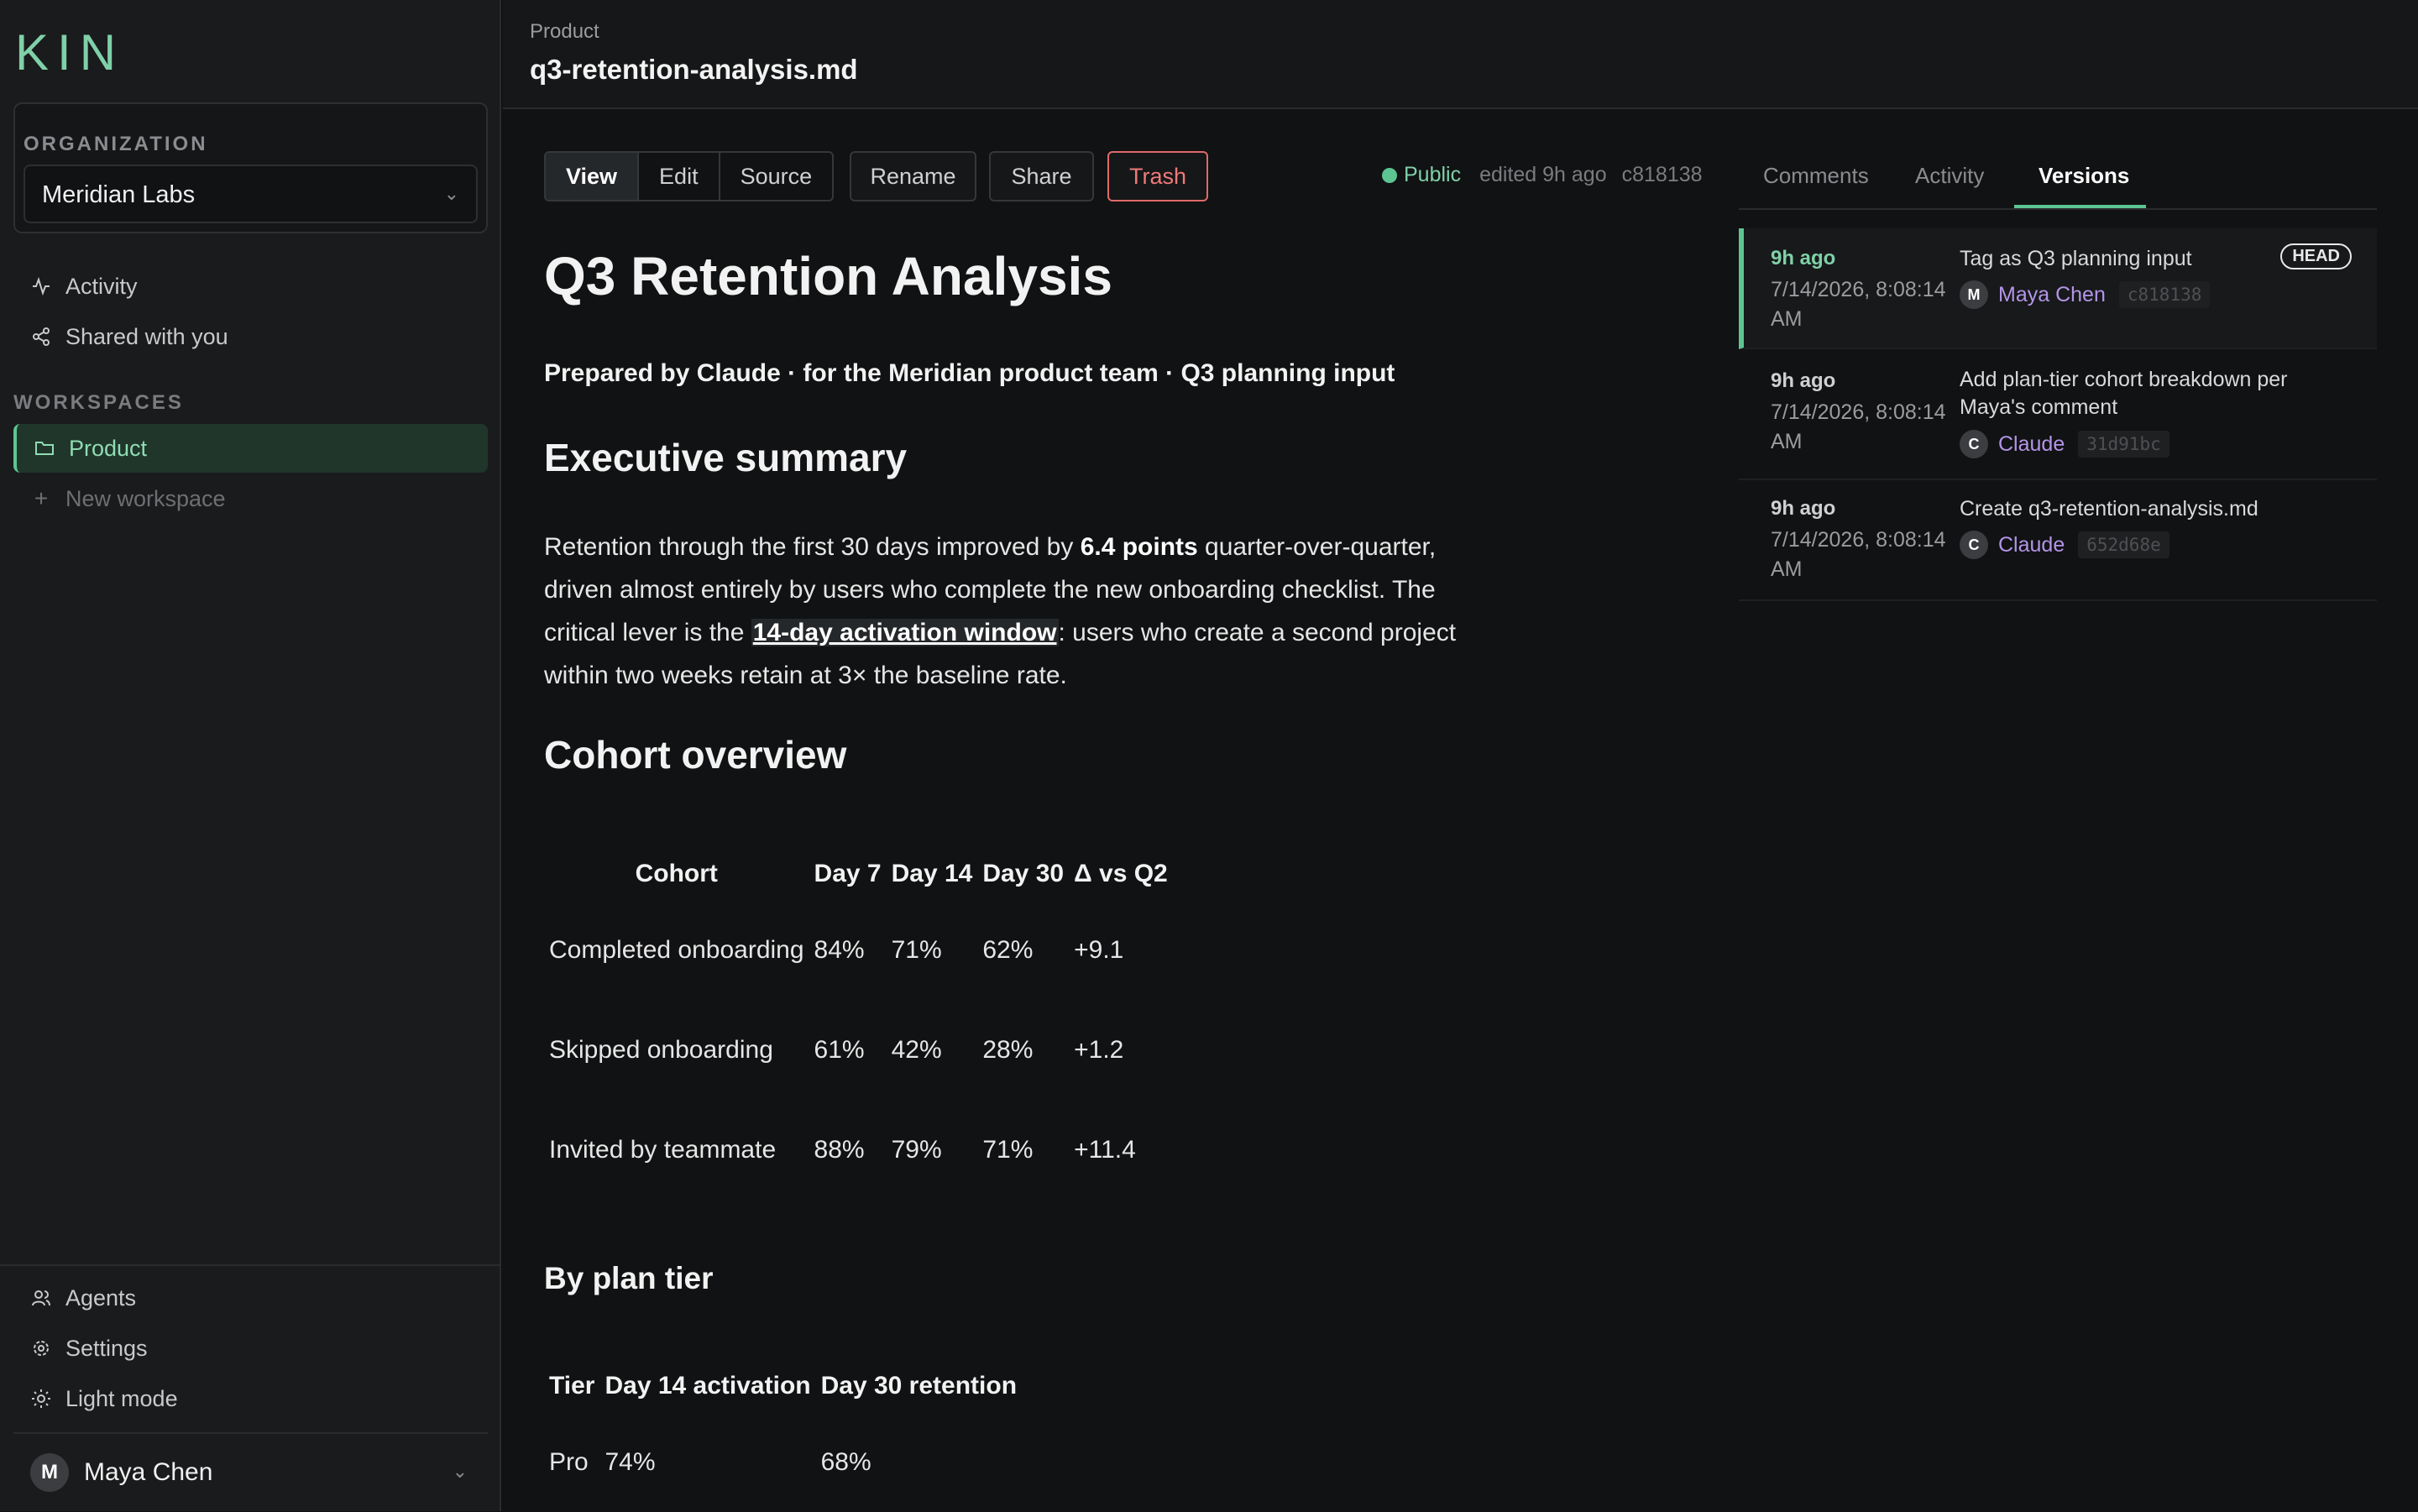 The image size is (2418, 1512). Describe the element at coordinates (593, 176) in the screenshot. I see `view-button: View` at that location.